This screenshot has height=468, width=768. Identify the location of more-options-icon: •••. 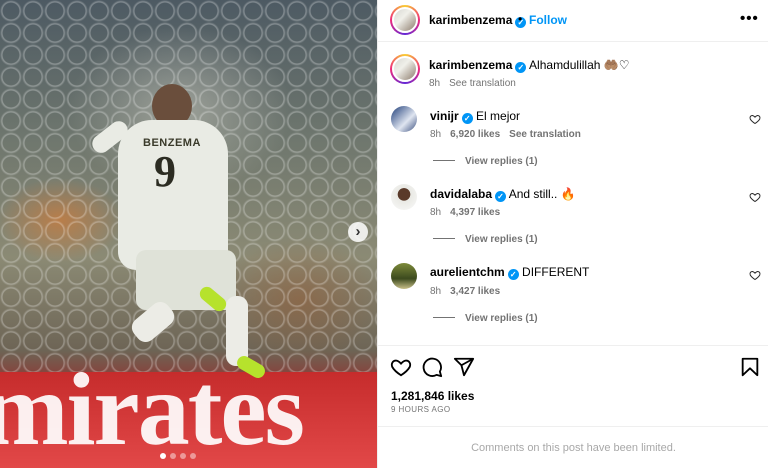
(749, 18).